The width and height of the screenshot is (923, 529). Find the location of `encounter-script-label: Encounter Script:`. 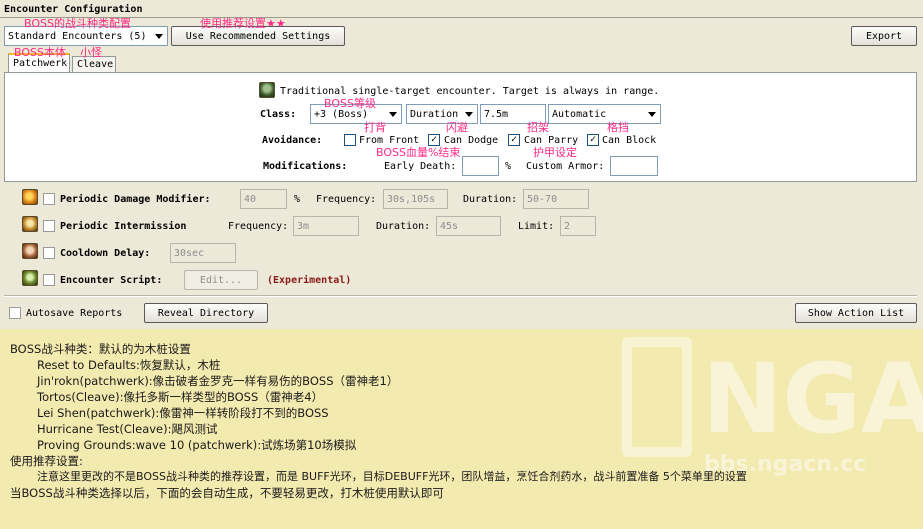

encounter-script-label: Encounter Script: is located at coordinates (111, 280).